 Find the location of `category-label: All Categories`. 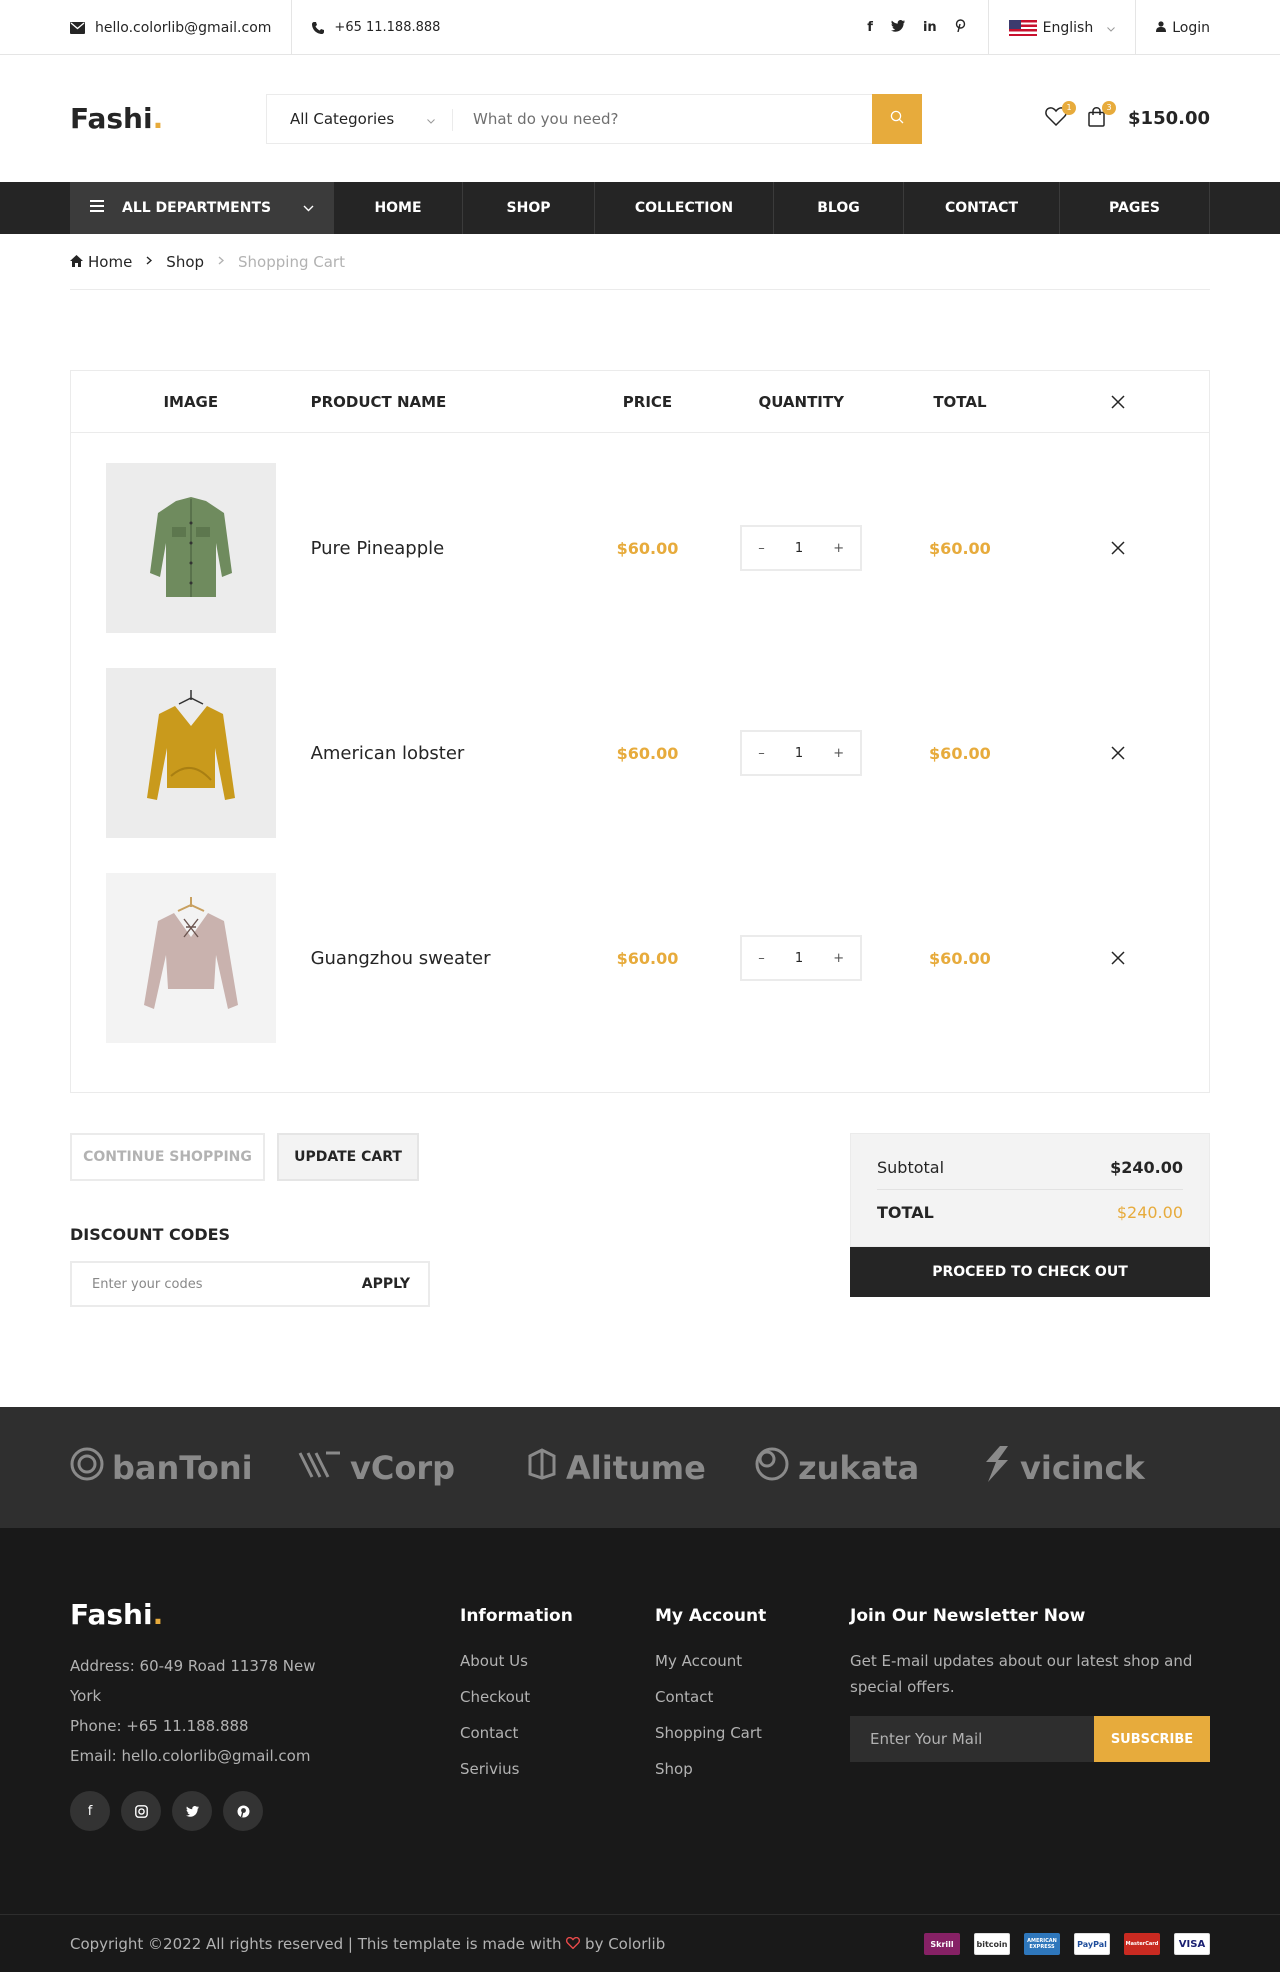

category-label: All Categories is located at coordinates (342, 118).